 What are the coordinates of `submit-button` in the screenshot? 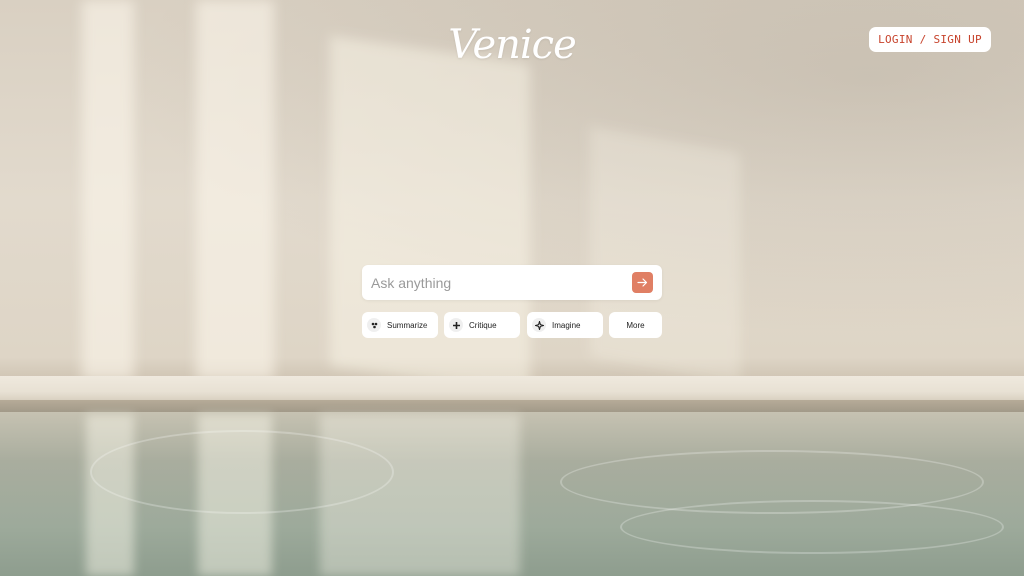 It's located at (642, 282).